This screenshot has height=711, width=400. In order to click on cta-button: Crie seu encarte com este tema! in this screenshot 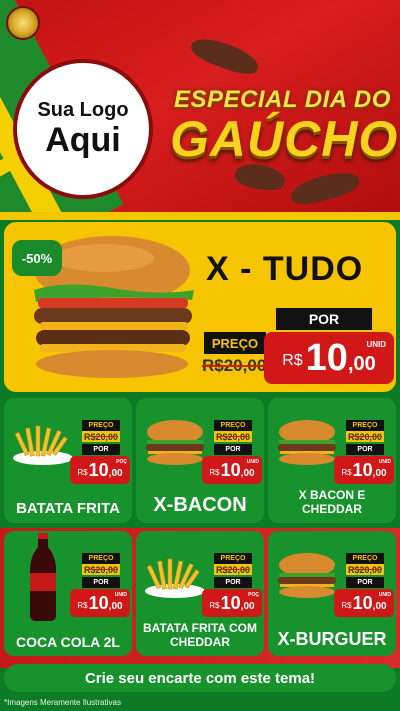, I will do `click(200, 678)`.